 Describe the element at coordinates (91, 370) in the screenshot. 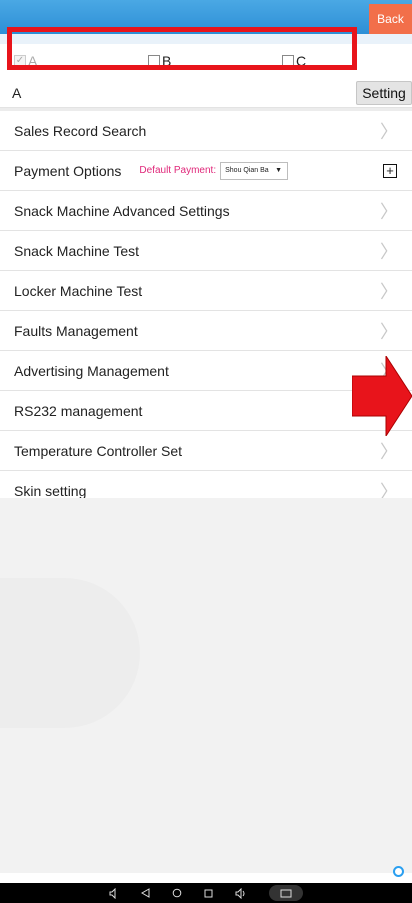

I see `menu-item-label: Advertising Management` at that location.